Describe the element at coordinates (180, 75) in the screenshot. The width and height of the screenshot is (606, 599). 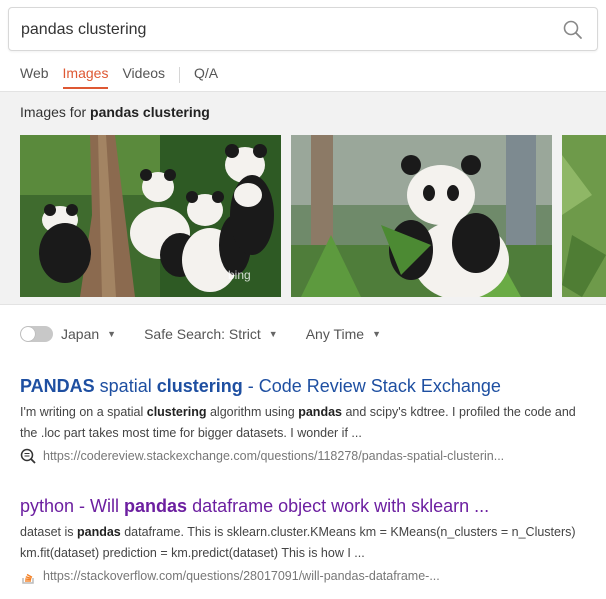
I see `tab-divider` at that location.